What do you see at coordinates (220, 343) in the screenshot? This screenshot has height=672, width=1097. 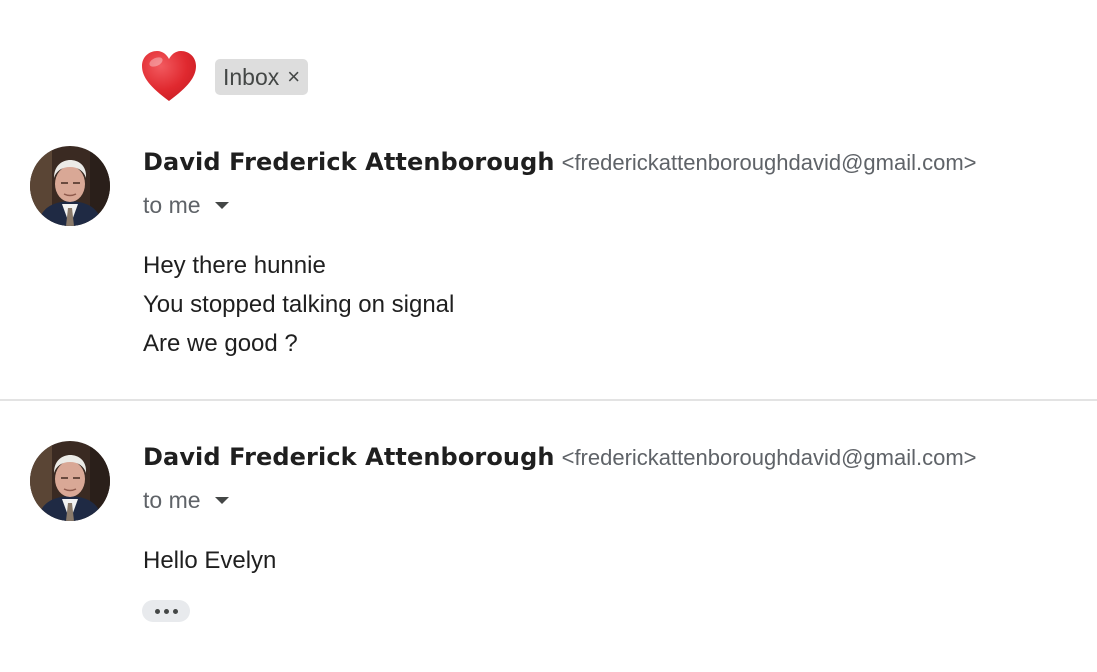 I see `body-line: Are we good ?` at bounding box center [220, 343].